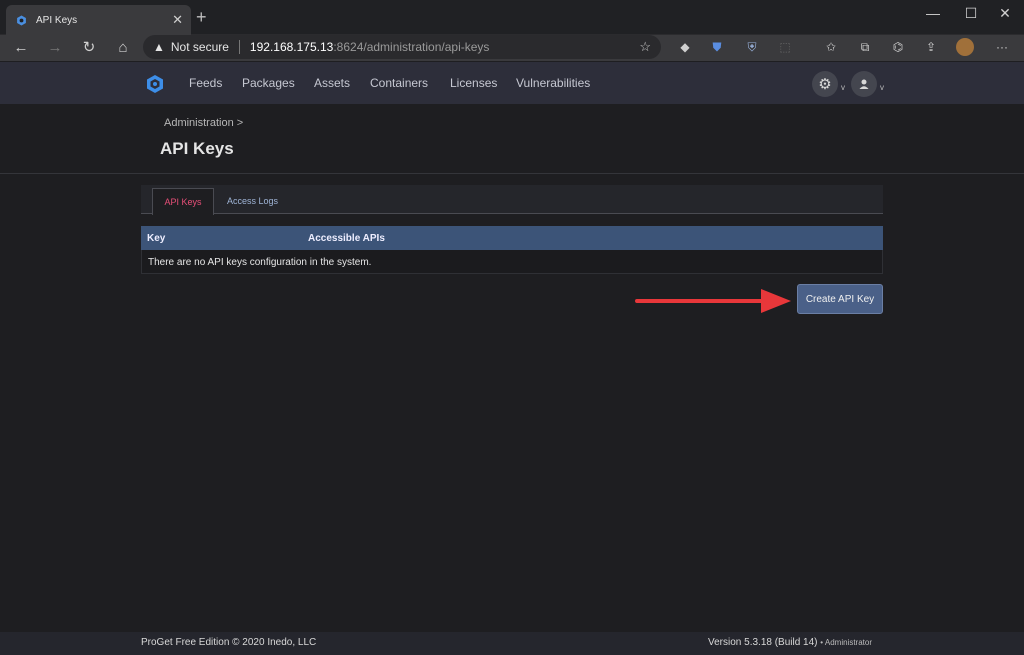 Image resolution: width=1024 pixels, height=655 pixels. Describe the element at coordinates (332, 83) in the screenshot. I see `nav-assets: Assets` at that location.